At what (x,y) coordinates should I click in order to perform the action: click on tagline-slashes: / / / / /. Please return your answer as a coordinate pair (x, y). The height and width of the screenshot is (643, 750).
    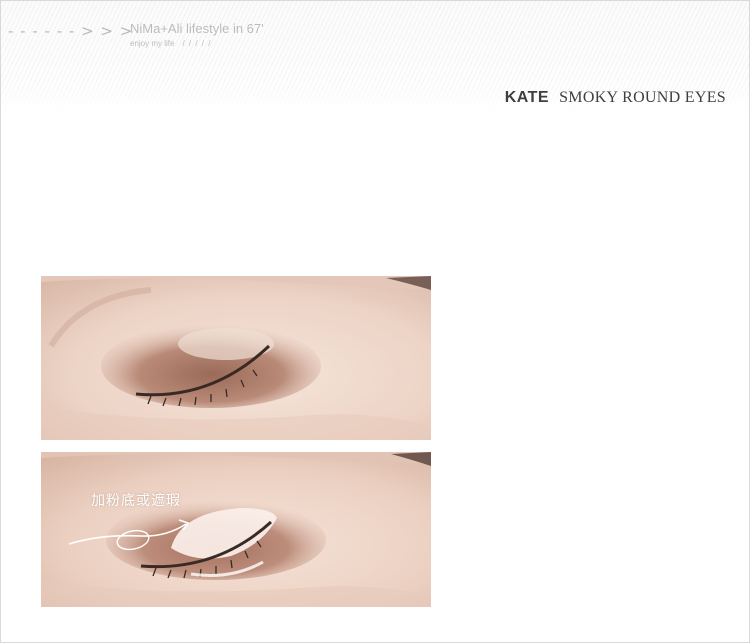
    Looking at the image, I should click on (197, 43).